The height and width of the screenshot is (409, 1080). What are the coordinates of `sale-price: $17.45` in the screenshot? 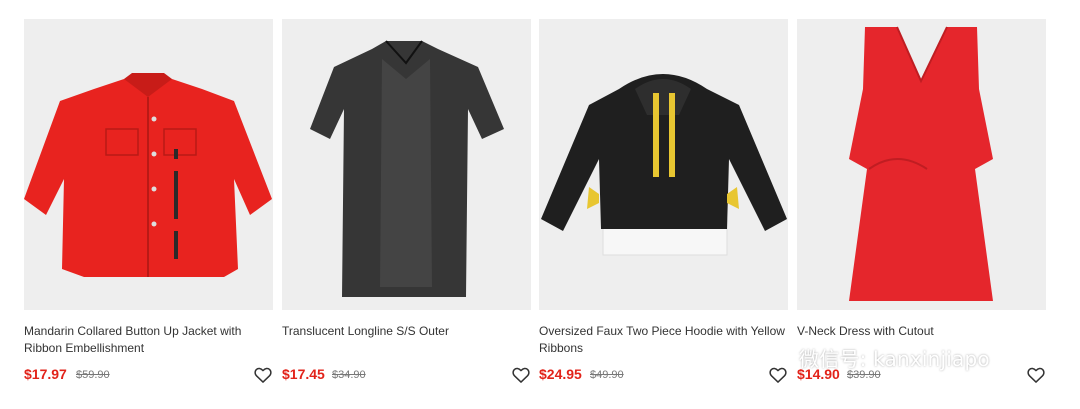 It's located at (303, 374).